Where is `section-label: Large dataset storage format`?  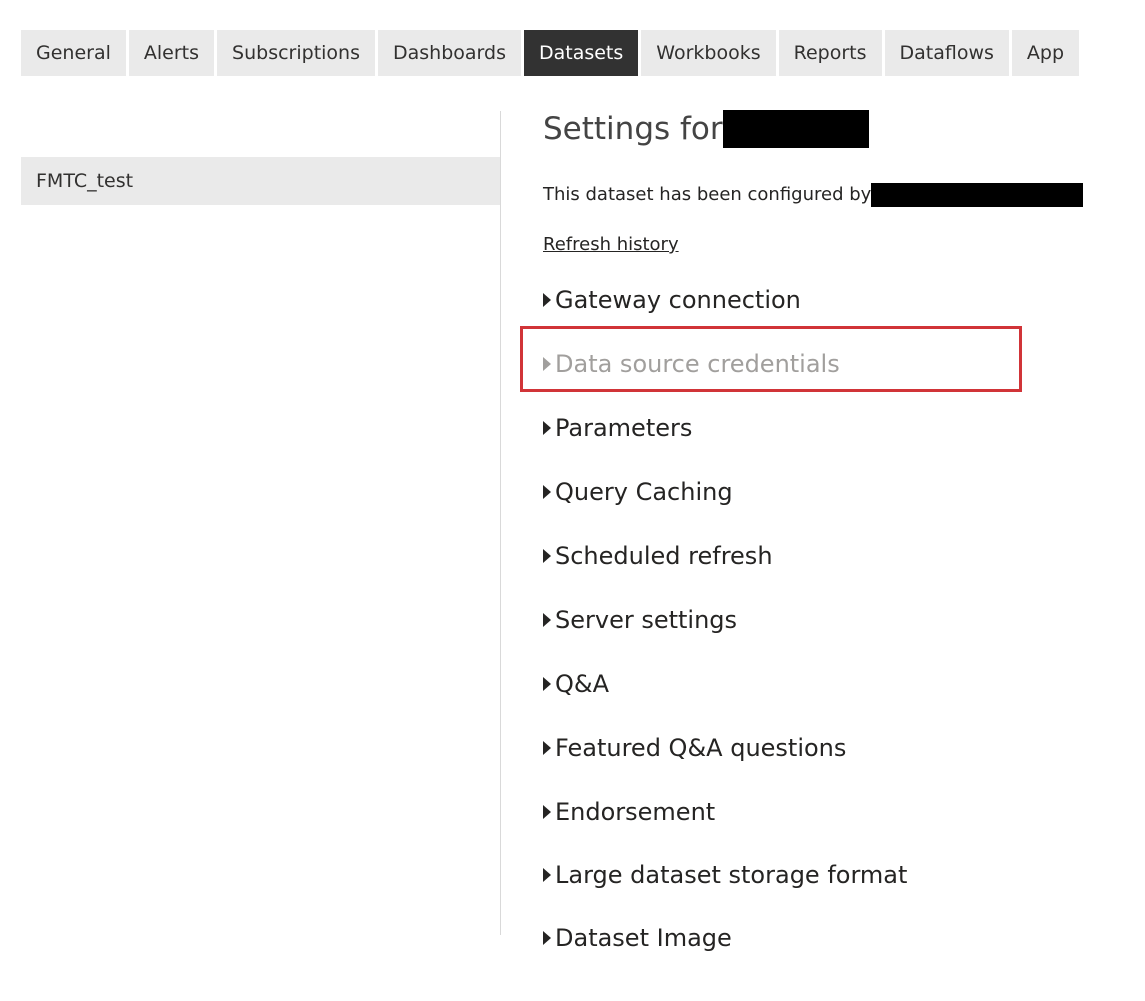
section-label: Large dataset storage format is located at coordinates (731, 875).